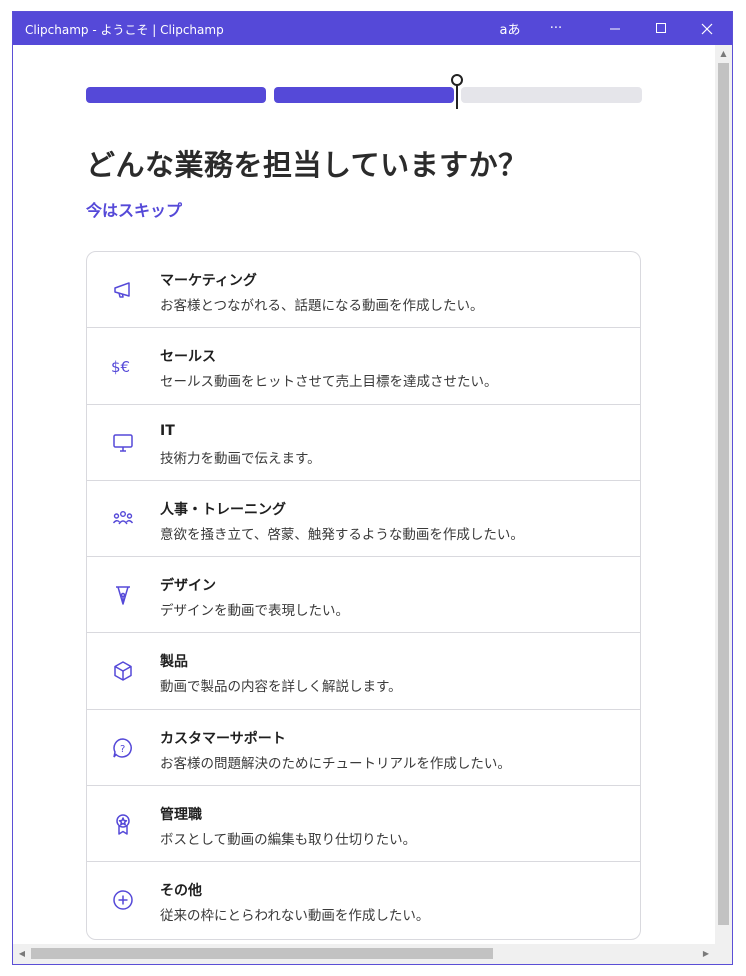 The width and height of the screenshot is (746, 976). What do you see at coordinates (123, 443) in the screenshot?
I see `monitor-icon` at bounding box center [123, 443].